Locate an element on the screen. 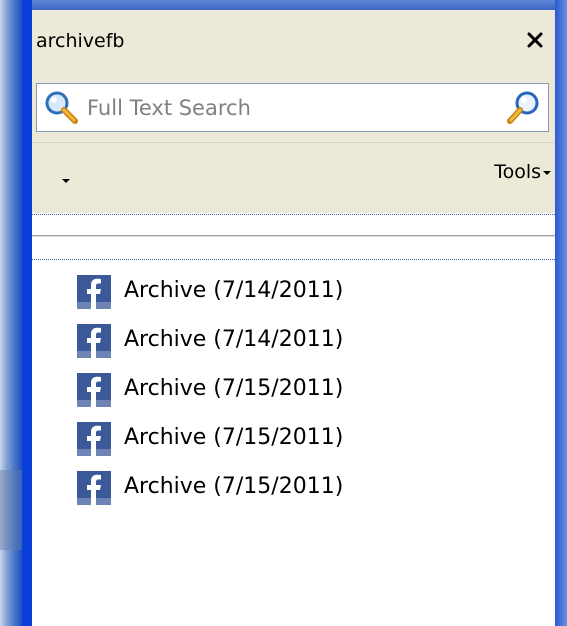 Image resolution: width=567 pixels, height=626 pixels. tools-menu-button: Tools is located at coordinates (522, 172).